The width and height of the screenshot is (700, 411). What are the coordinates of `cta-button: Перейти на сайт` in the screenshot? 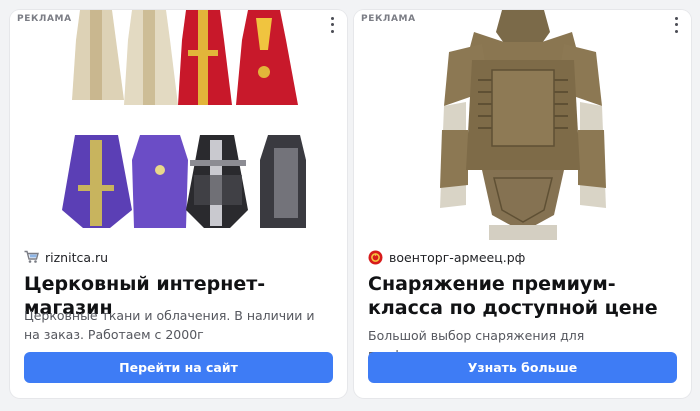 It's located at (178, 367).